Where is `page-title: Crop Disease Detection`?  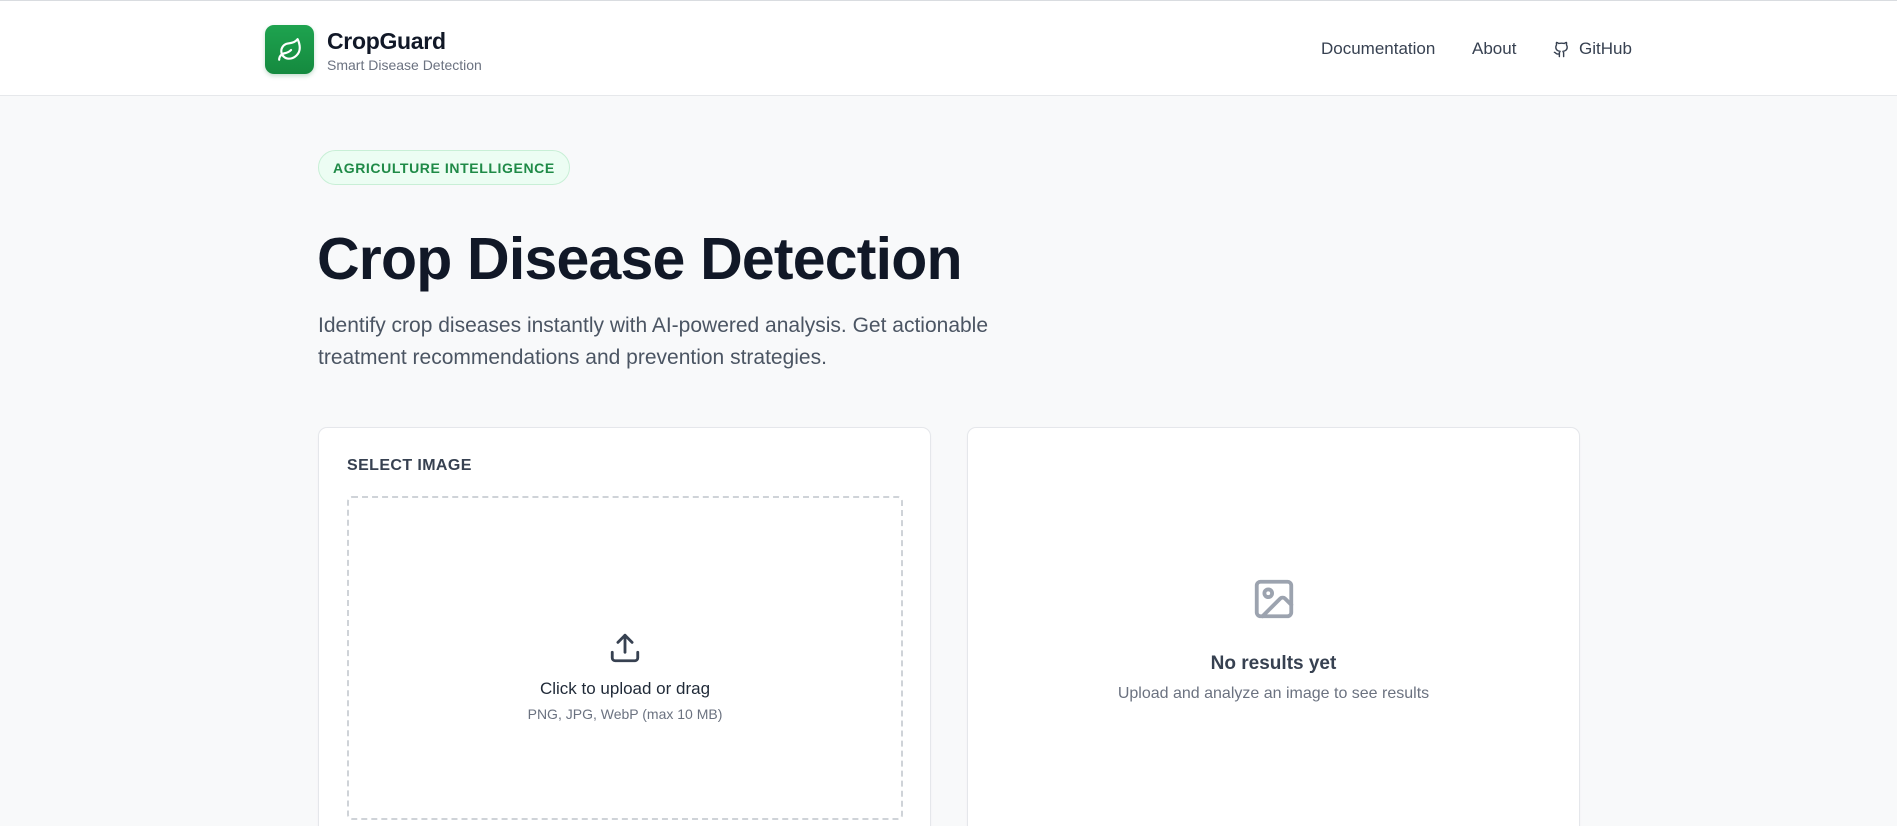 page-title: Crop Disease Detection is located at coordinates (640, 259).